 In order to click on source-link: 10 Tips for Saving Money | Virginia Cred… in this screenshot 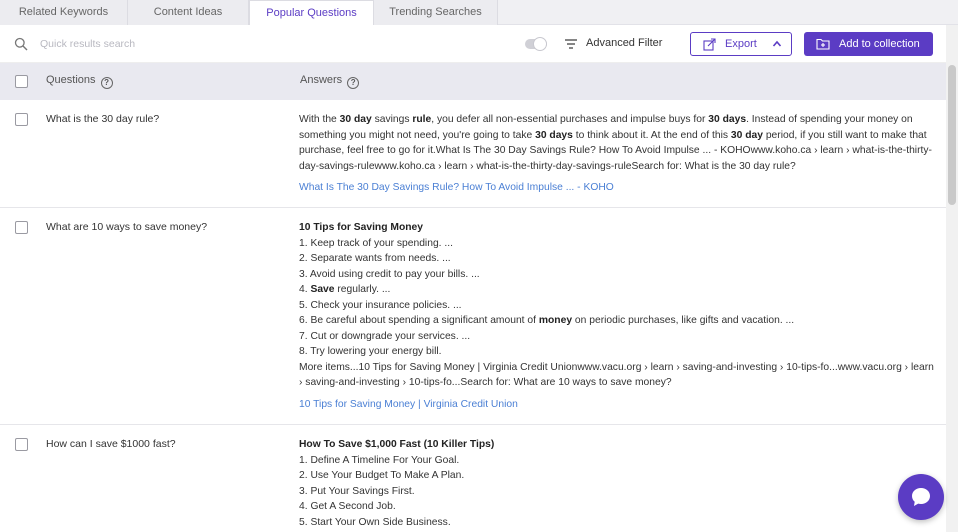, I will do `click(619, 405)`.